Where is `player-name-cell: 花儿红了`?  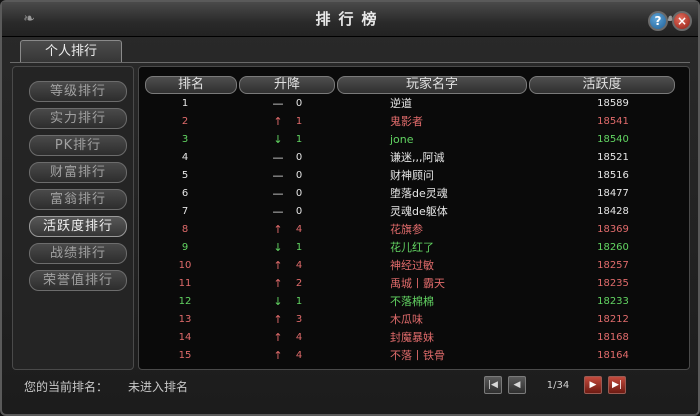
player-name-cell: 花儿红了 is located at coordinates (412, 247).